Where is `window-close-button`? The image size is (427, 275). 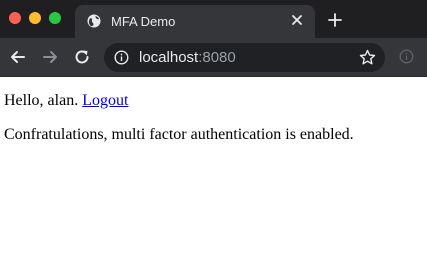
window-close-button is located at coordinates (15, 18).